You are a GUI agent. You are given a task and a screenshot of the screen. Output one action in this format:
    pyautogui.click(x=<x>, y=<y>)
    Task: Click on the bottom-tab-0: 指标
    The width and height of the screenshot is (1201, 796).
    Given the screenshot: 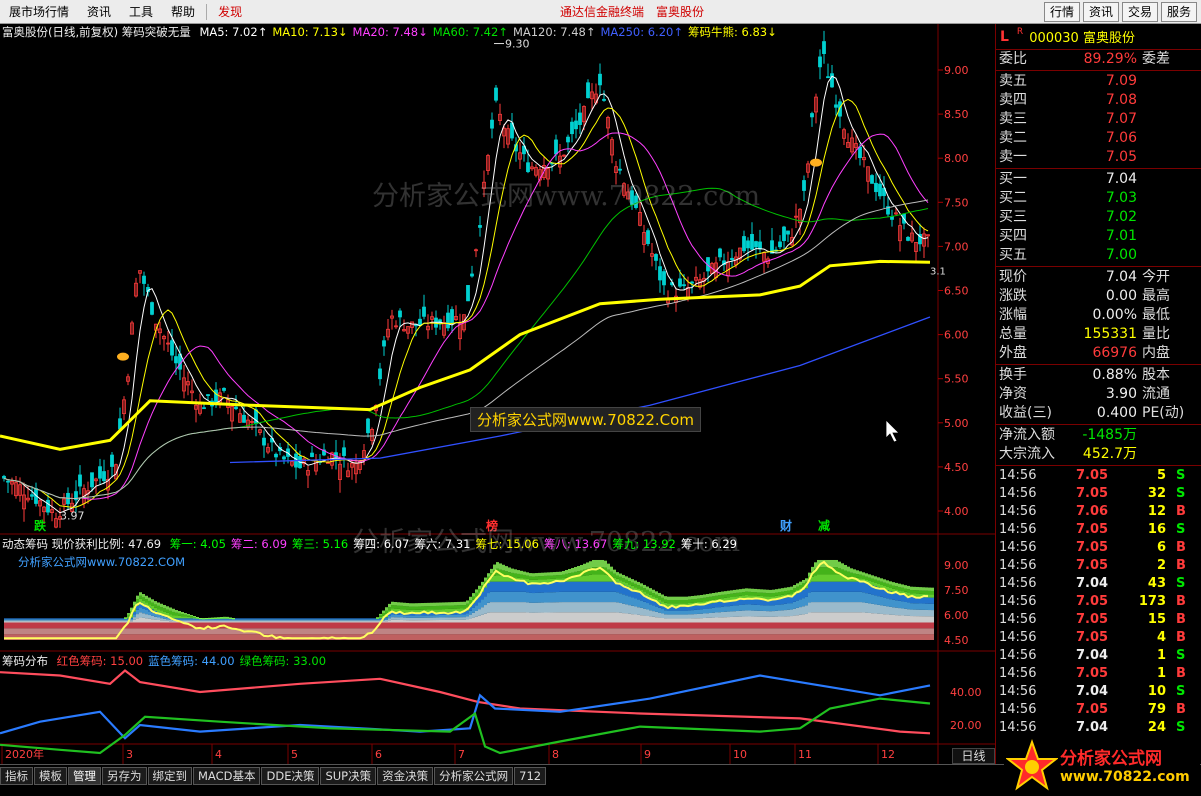 What is the action you would take?
    pyautogui.click(x=16, y=776)
    